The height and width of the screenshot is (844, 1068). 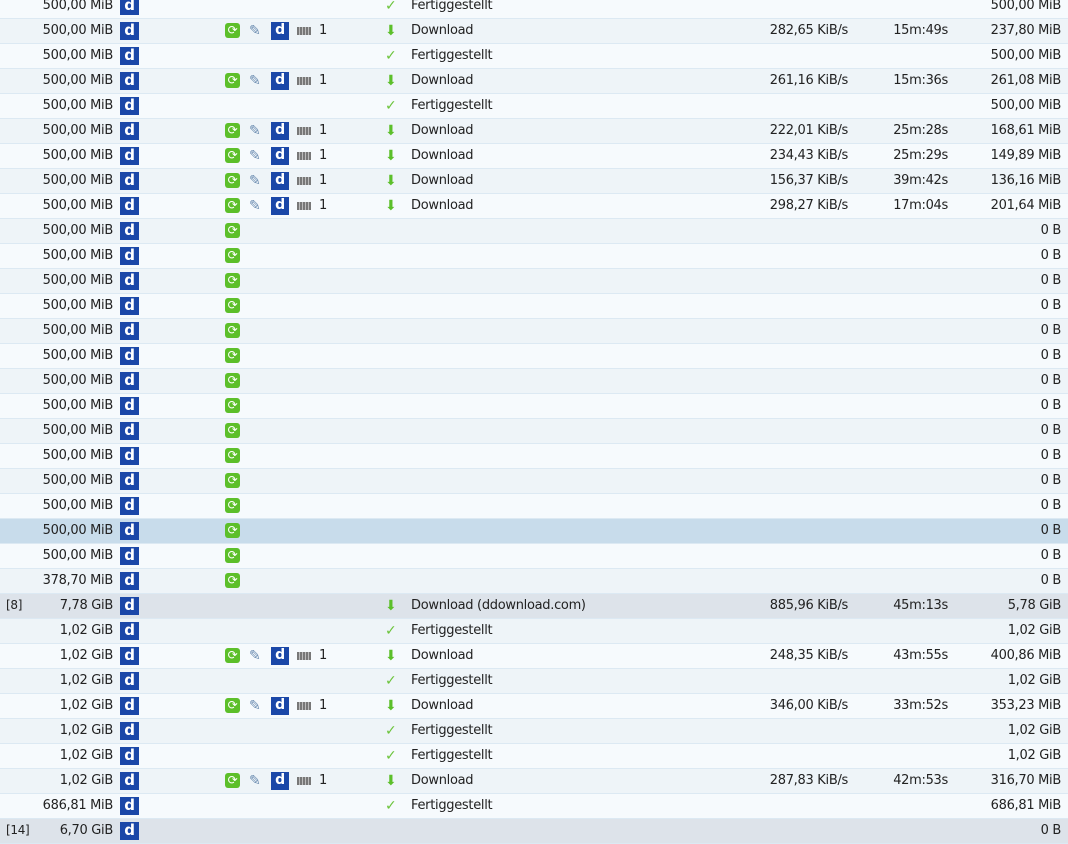 What do you see at coordinates (304, 31) in the screenshot?
I see `connections-icon` at bounding box center [304, 31].